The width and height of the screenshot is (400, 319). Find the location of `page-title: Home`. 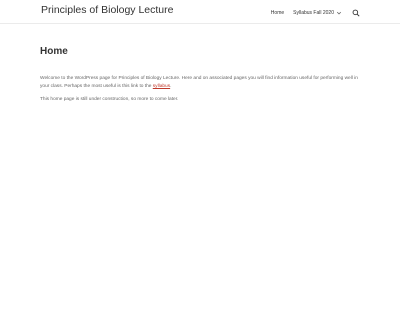

page-title: Home is located at coordinates (54, 51).